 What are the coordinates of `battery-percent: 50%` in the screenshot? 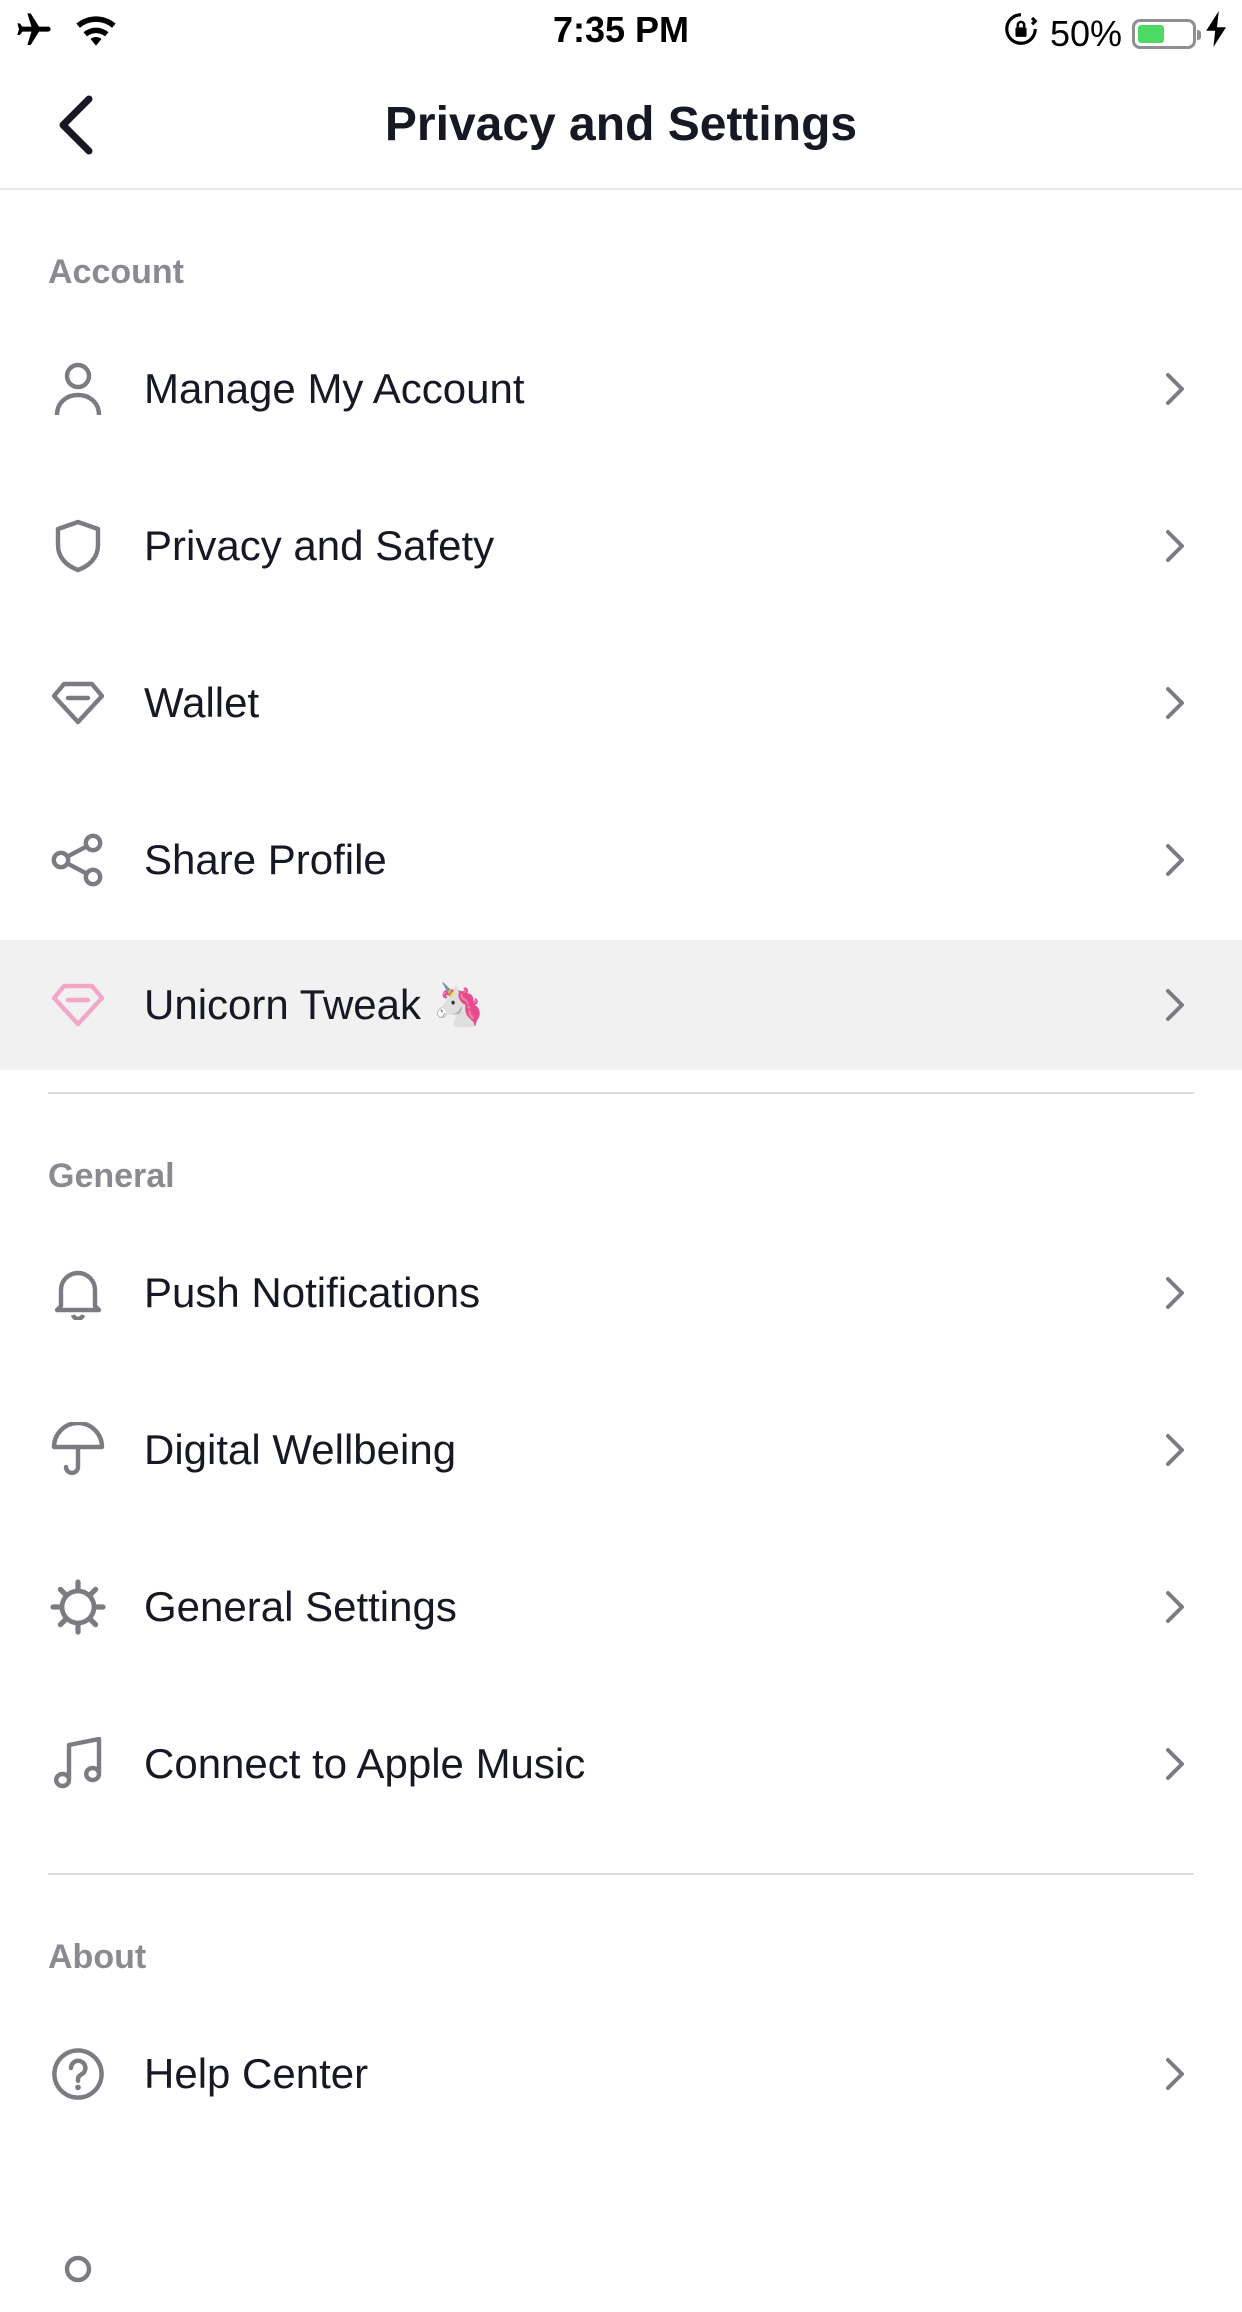 It's located at (1085, 33).